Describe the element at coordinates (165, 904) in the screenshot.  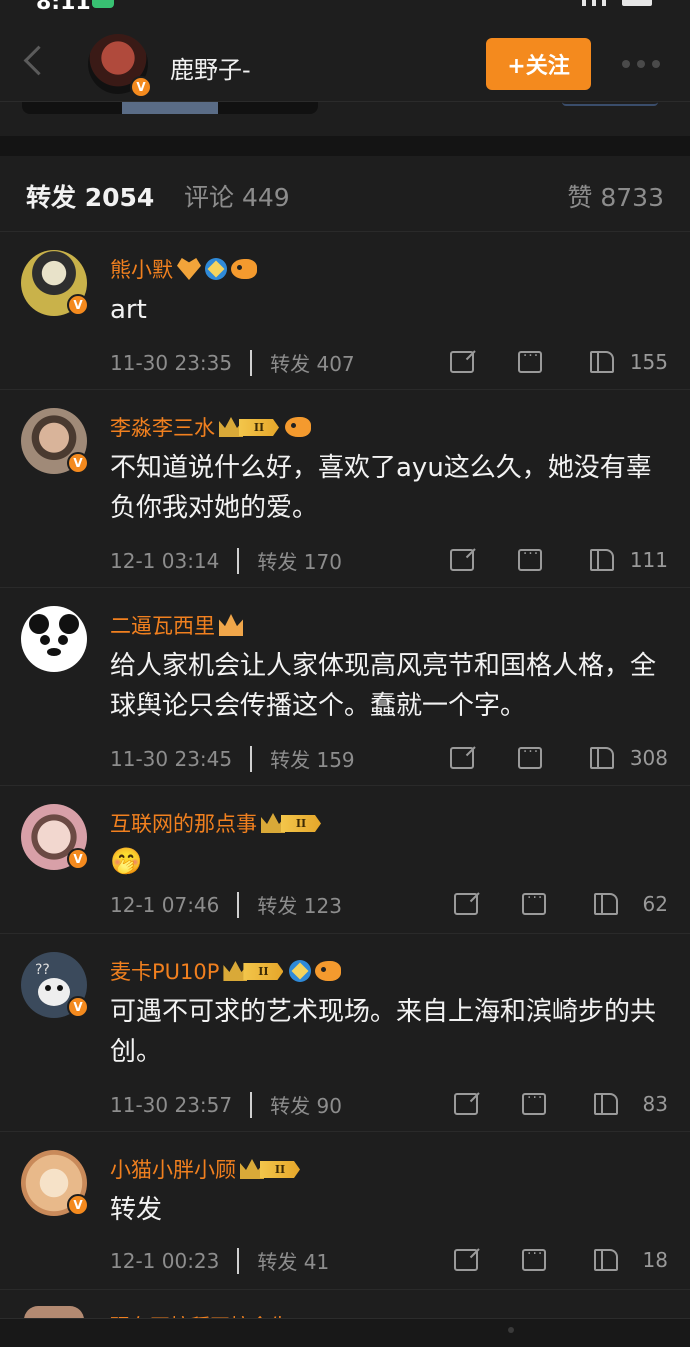
I see `post-time: 12-1 07:46` at that location.